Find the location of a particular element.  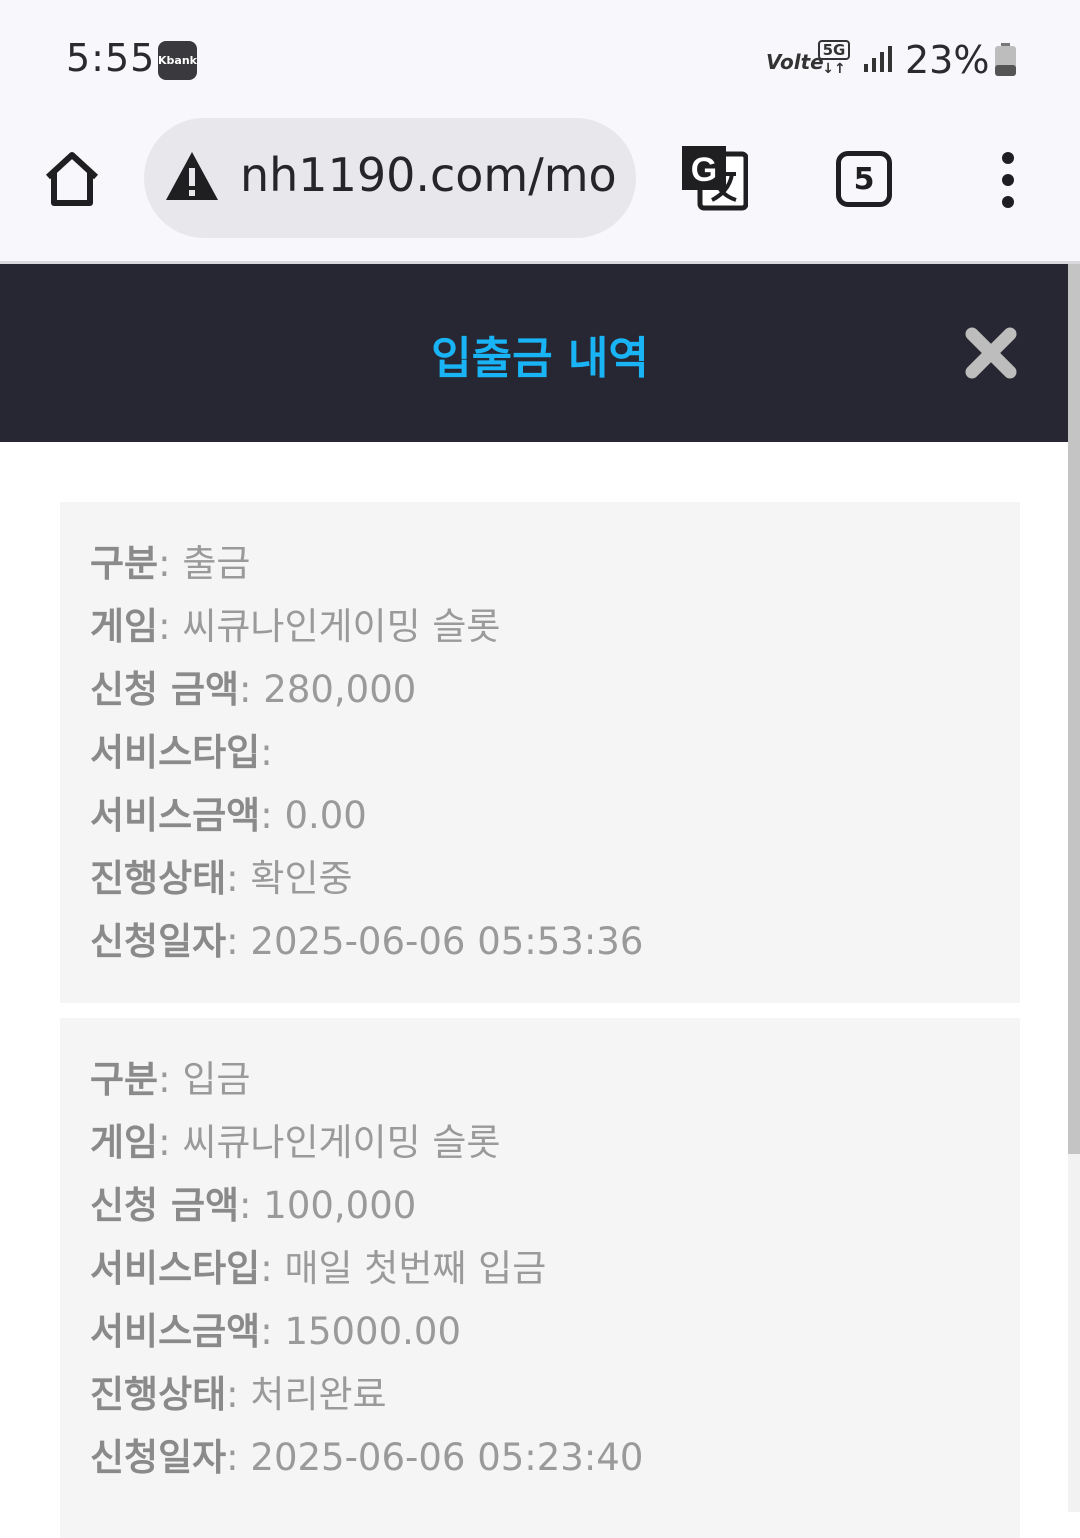

battery-percent: 23% is located at coordinates (947, 60).